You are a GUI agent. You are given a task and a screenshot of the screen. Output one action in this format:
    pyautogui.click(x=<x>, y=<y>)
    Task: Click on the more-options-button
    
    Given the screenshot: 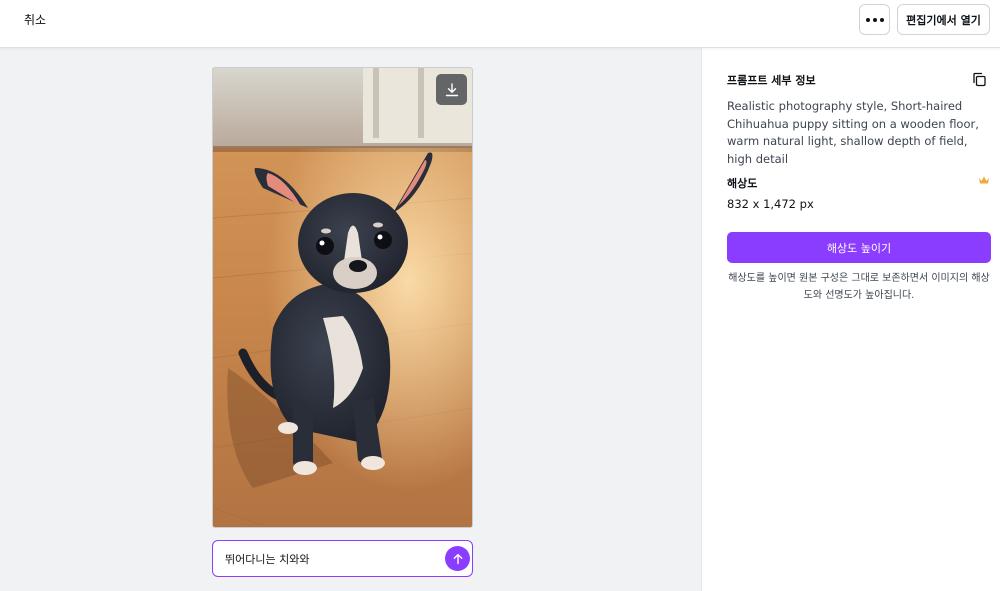 What is the action you would take?
    pyautogui.click(x=874, y=19)
    